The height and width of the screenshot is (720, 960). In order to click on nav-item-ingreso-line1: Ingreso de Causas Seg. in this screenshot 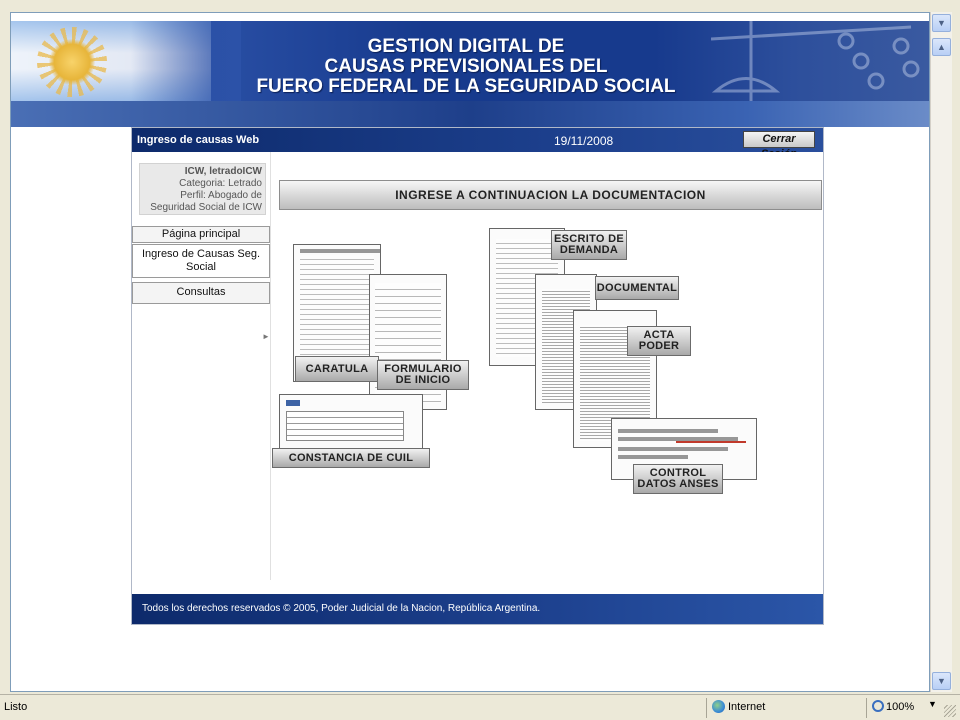, I will do `click(201, 254)`.